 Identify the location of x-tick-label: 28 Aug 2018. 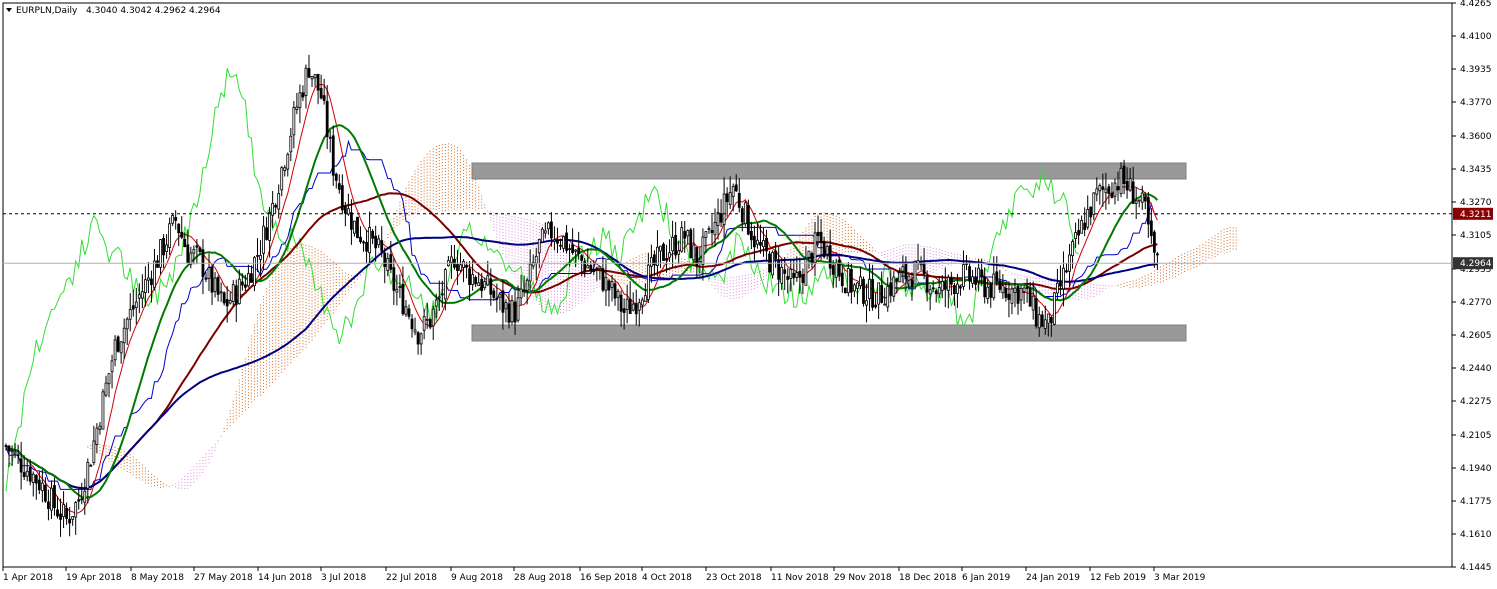
(543, 578).